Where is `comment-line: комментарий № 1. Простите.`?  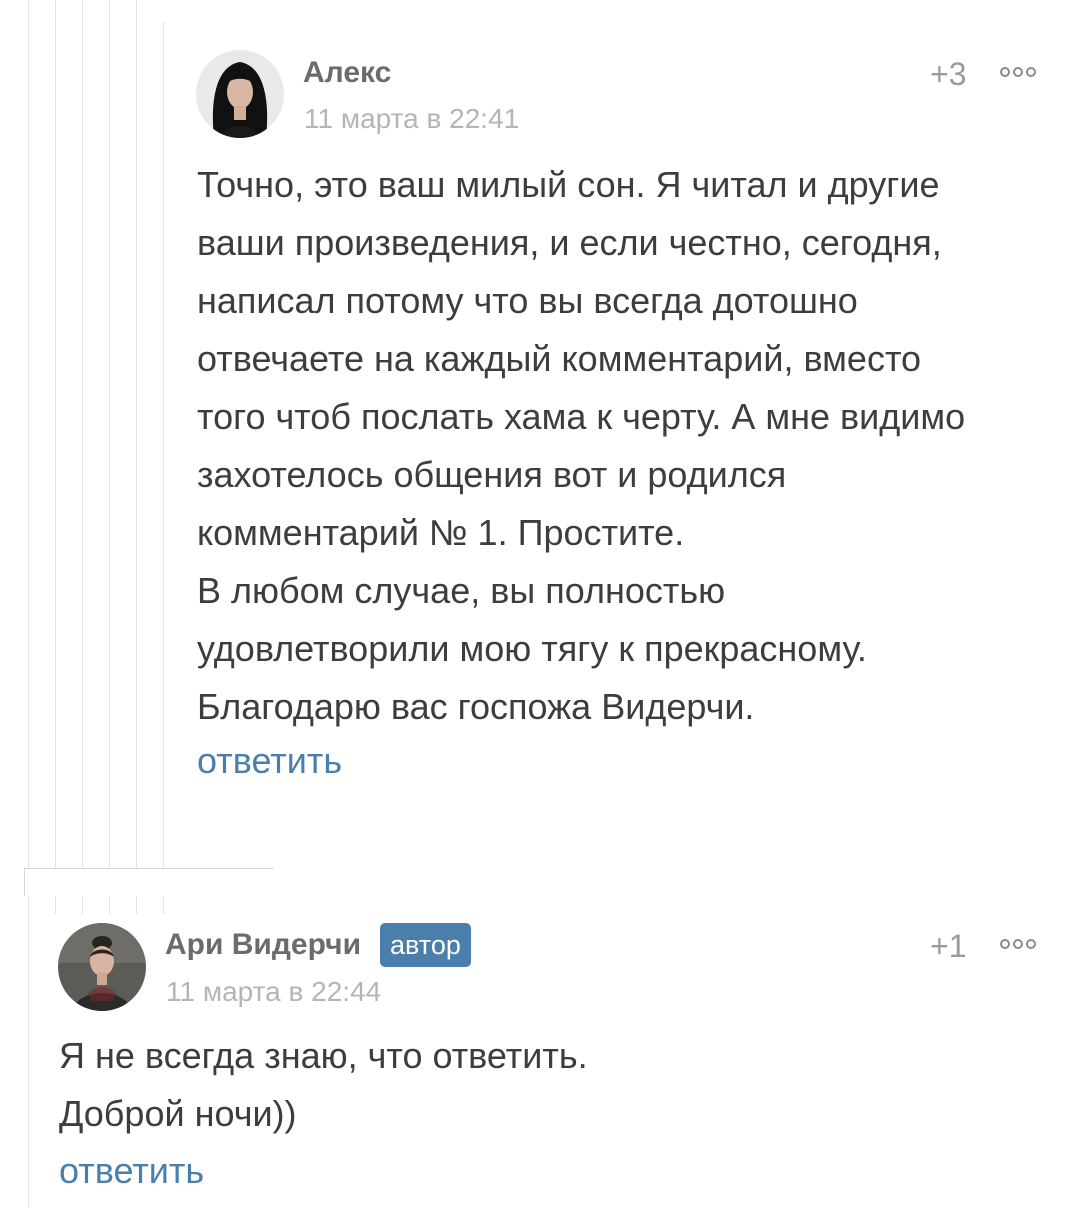 comment-line: комментарий № 1. Простите. is located at coordinates (441, 532).